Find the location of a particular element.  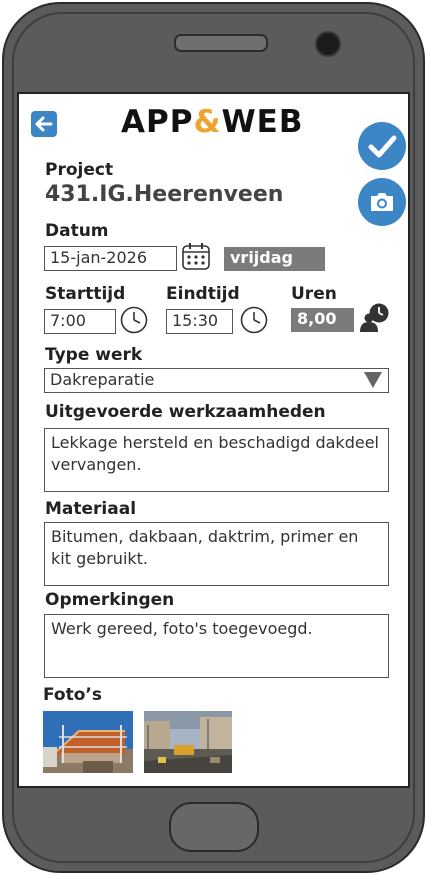

start-time-picker-button is located at coordinates (134, 320).